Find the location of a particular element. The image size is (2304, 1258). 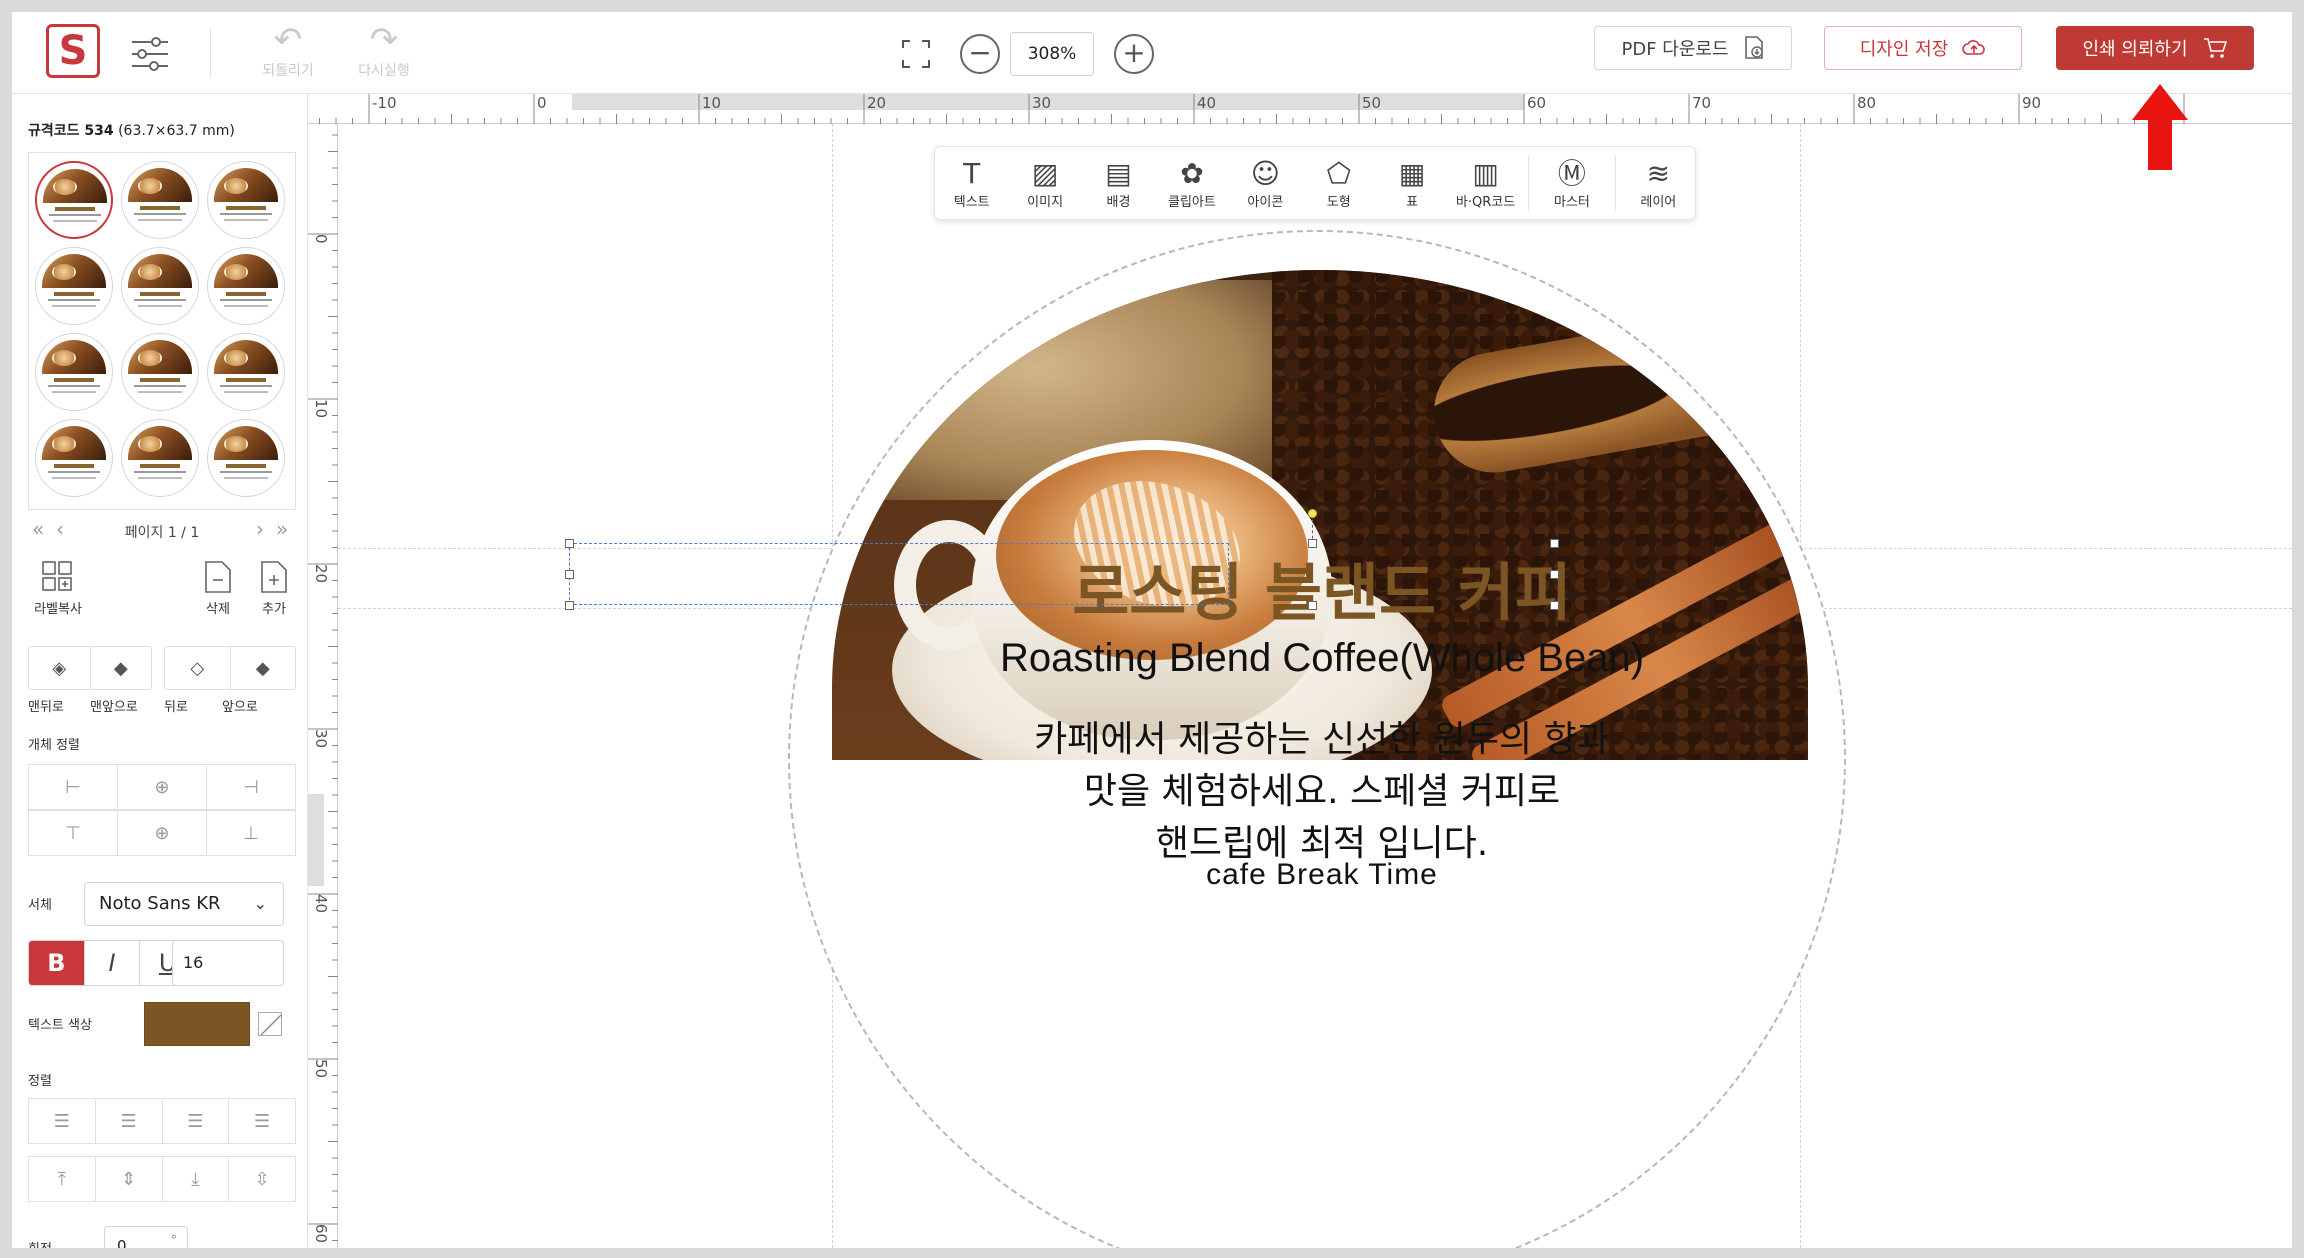

save-design-button: 디자인 저장 is located at coordinates (1923, 48).